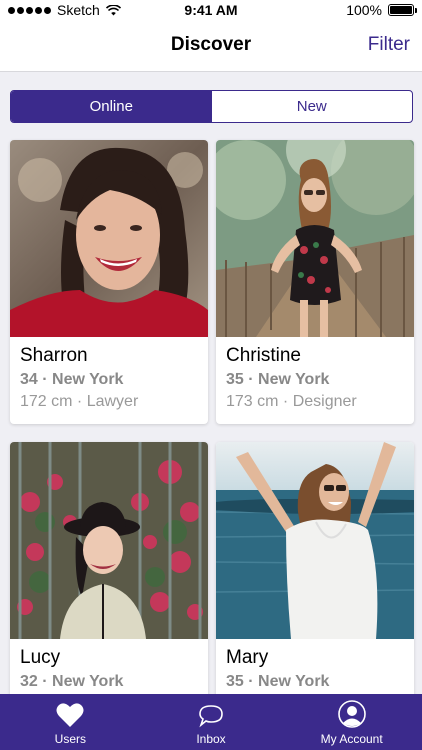 This screenshot has width=422, height=750. I want to click on carrier-group: Sketch, so click(64, 10).